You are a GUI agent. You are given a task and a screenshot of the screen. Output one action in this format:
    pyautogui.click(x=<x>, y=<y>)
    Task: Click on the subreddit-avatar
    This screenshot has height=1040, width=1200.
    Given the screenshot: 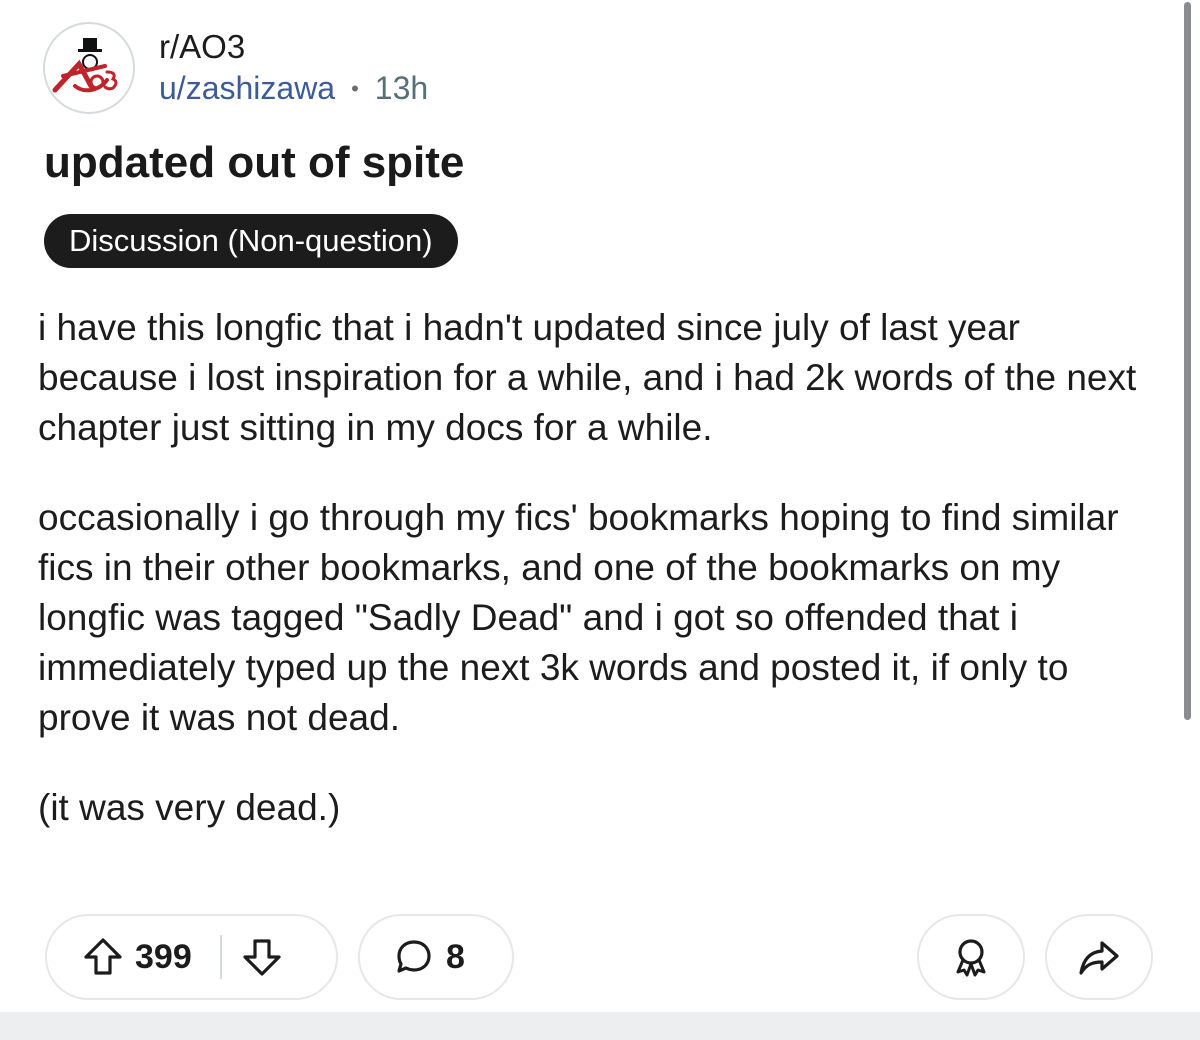 What is the action you would take?
    pyautogui.click(x=89, y=68)
    